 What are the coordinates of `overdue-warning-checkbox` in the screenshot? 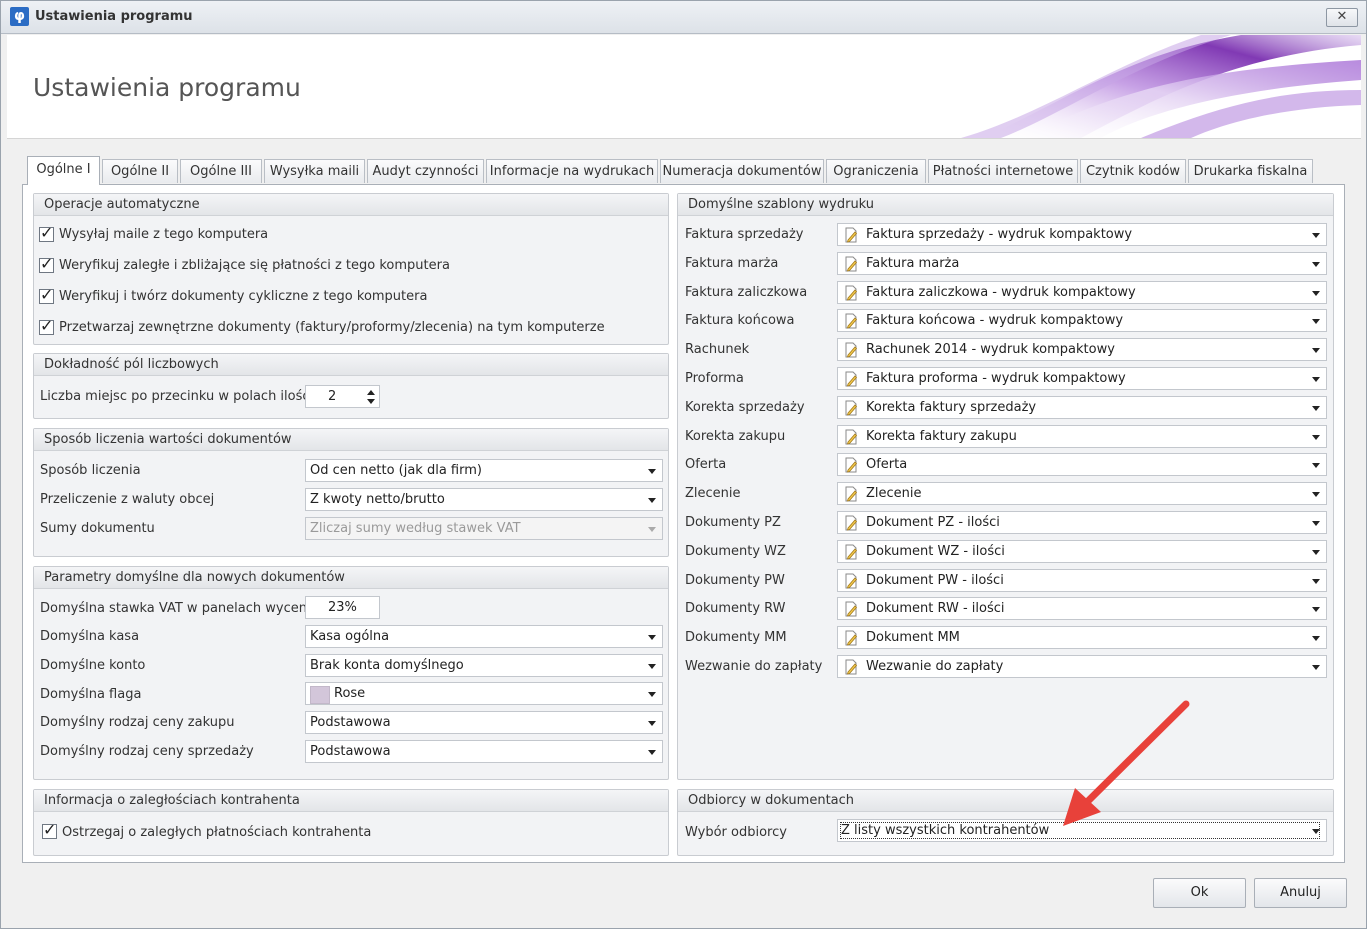 It's located at (49, 829).